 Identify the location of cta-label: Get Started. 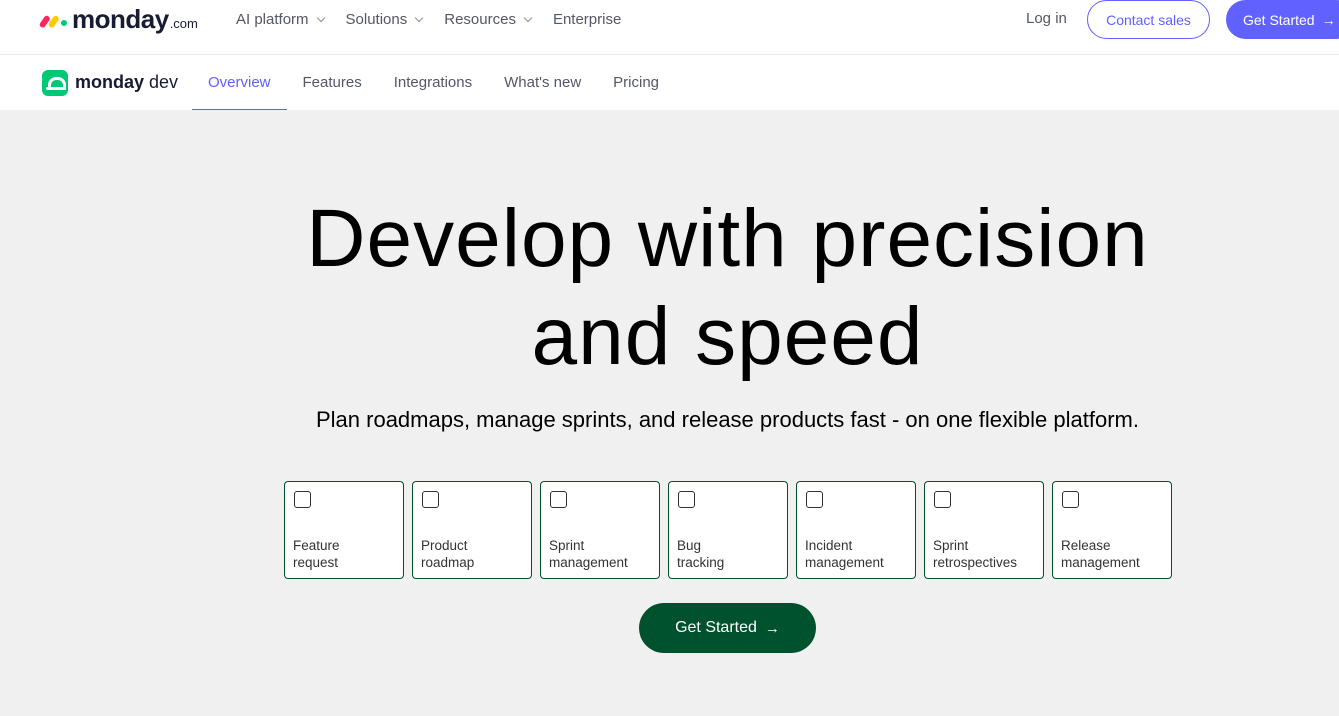
(716, 627).